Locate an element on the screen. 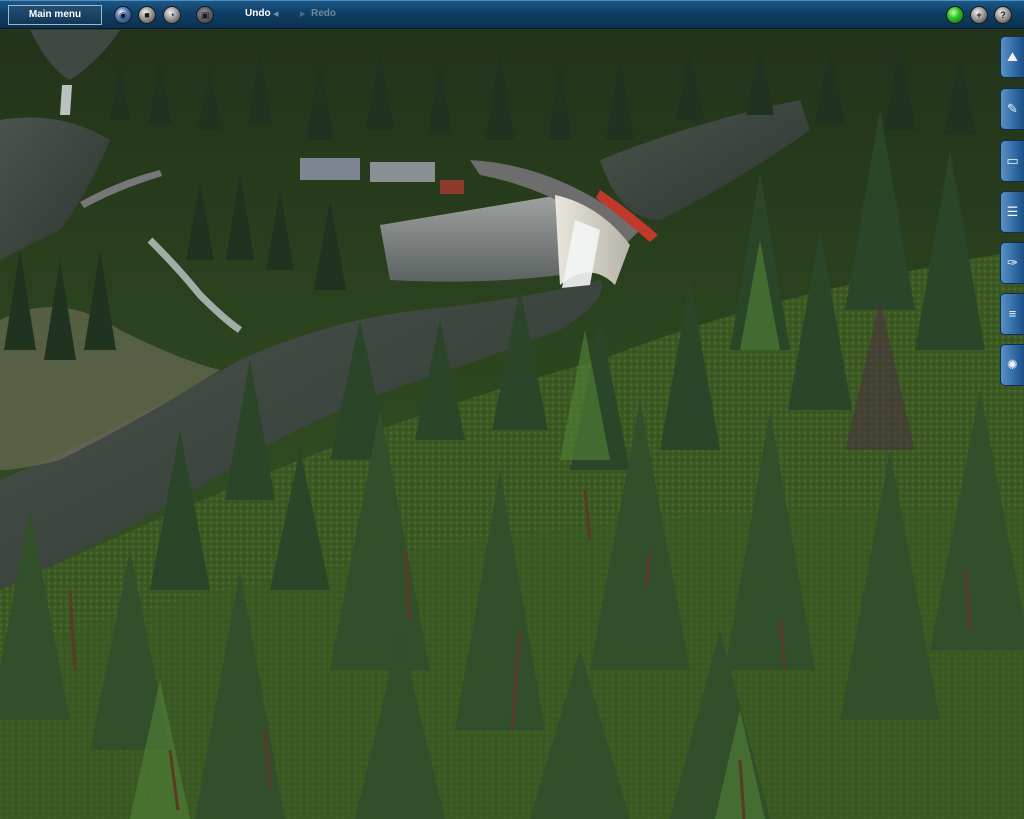 This screenshot has width=1024, height=819. settings-tool-icon: ✺ is located at coordinates (1012, 365).